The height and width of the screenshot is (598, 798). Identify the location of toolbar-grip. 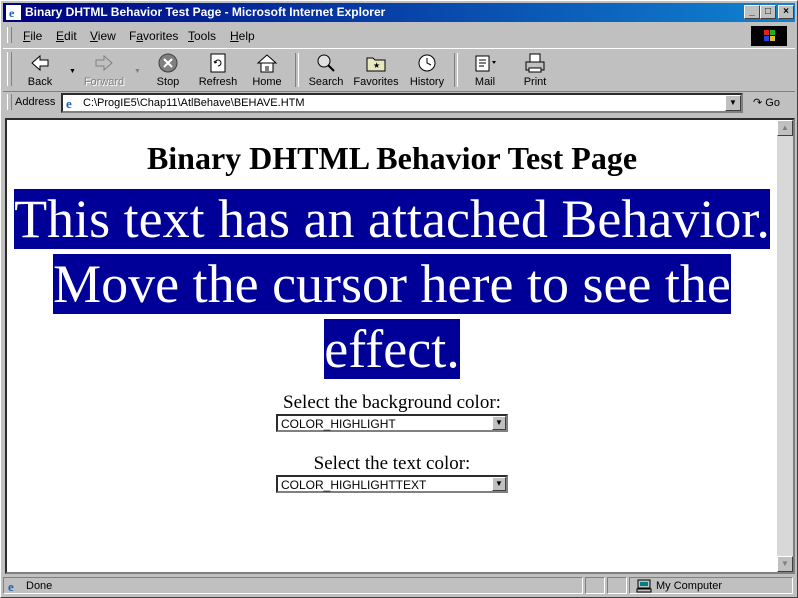
(9, 69).